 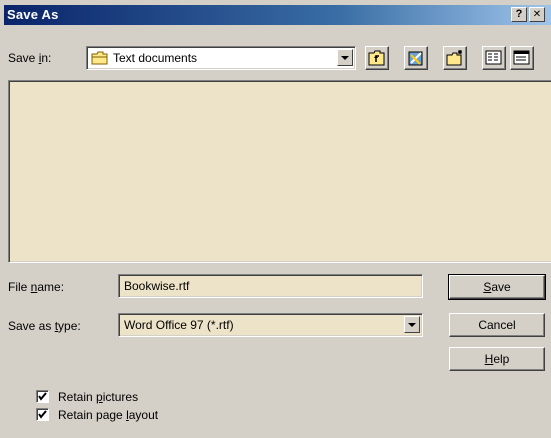 What do you see at coordinates (157, 286) in the screenshot?
I see `file-name-value: Bookwise.rtf` at bounding box center [157, 286].